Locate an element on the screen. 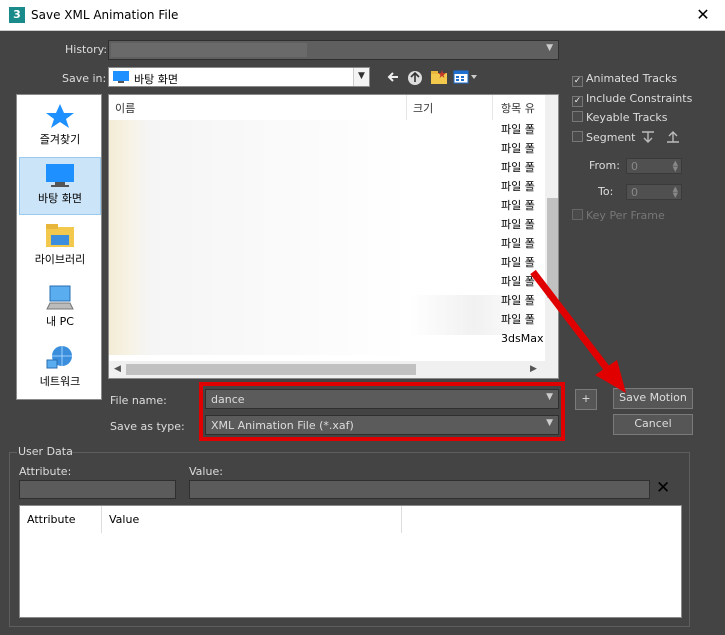  column-header-type: 항목 유 is located at coordinates (520, 107).